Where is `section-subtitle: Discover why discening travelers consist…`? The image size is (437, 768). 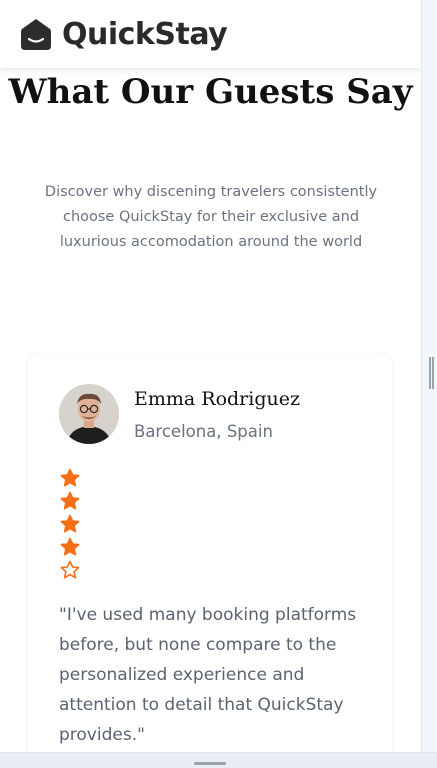 section-subtitle: Discover why discening travelers consist… is located at coordinates (211, 217).